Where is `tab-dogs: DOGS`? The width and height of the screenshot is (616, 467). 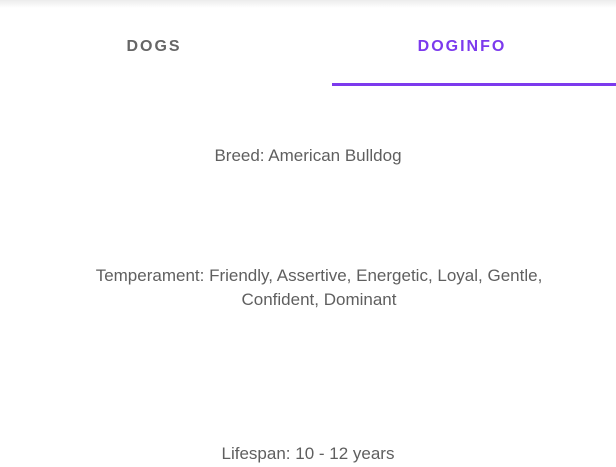 tab-dogs: DOGS is located at coordinates (154, 47).